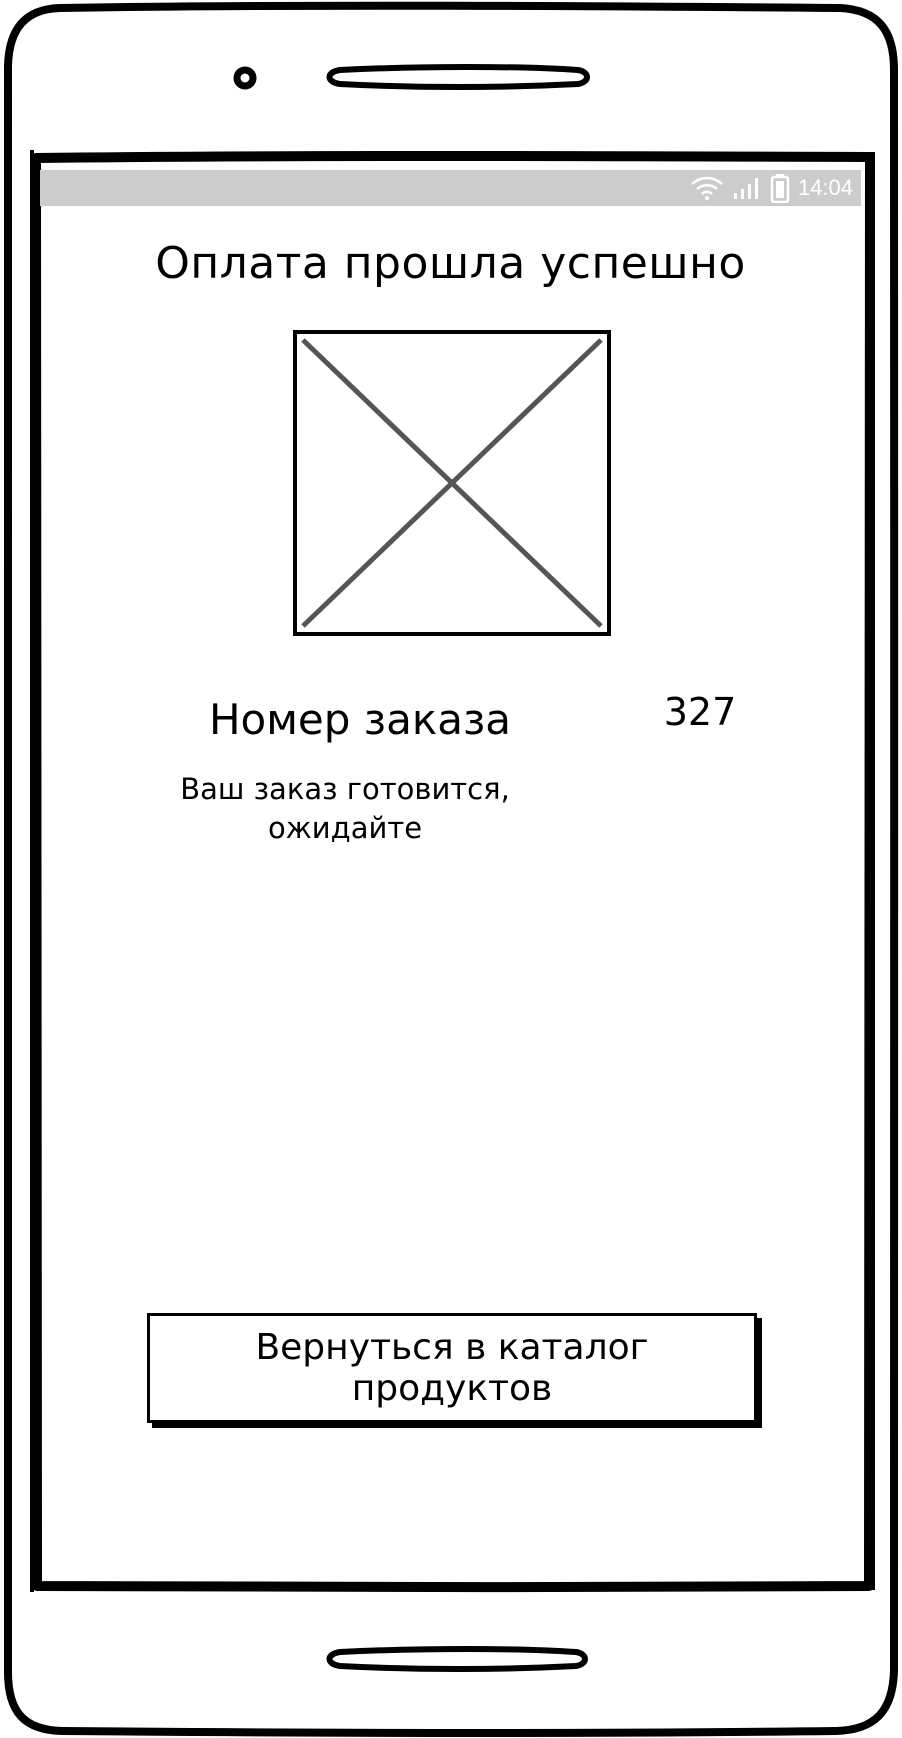 Image resolution: width=902 pixels, height=1738 pixels. I want to click on order-number-label: Номер заказа, so click(360, 719).